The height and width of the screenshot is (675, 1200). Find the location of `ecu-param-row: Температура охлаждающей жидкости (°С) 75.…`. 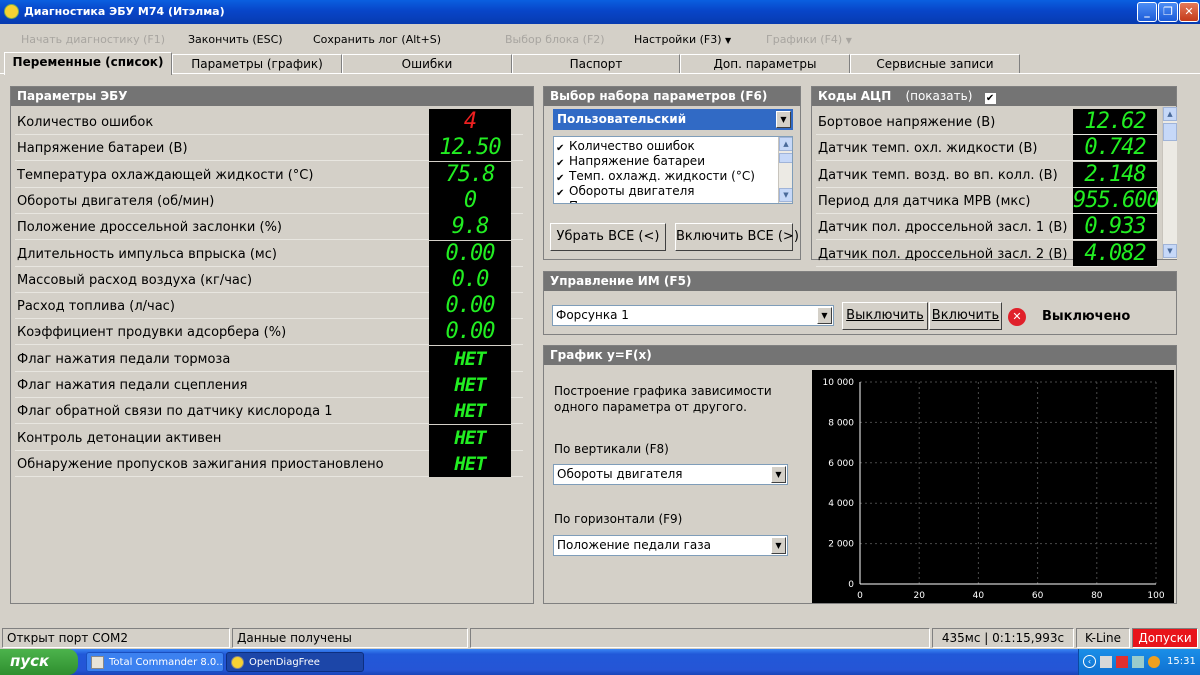

ecu-param-row: Температура охлаждающей жидкости (°С) 75.… is located at coordinates (269, 174).